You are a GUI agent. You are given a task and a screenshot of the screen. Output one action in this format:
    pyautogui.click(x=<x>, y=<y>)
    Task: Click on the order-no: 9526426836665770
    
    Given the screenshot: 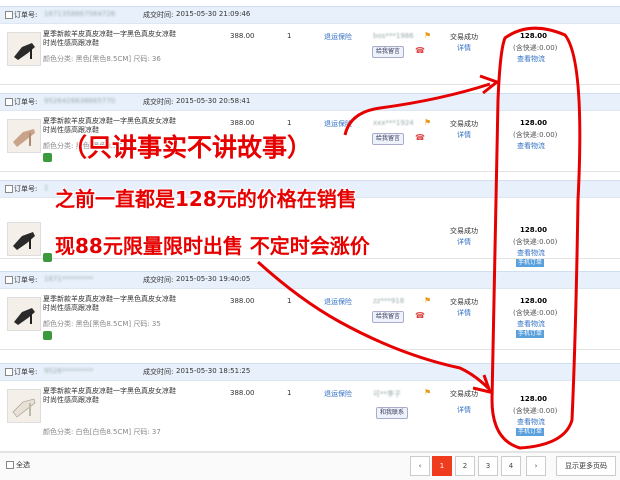 What is the action you would take?
    pyautogui.click(x=80, y=101)
    